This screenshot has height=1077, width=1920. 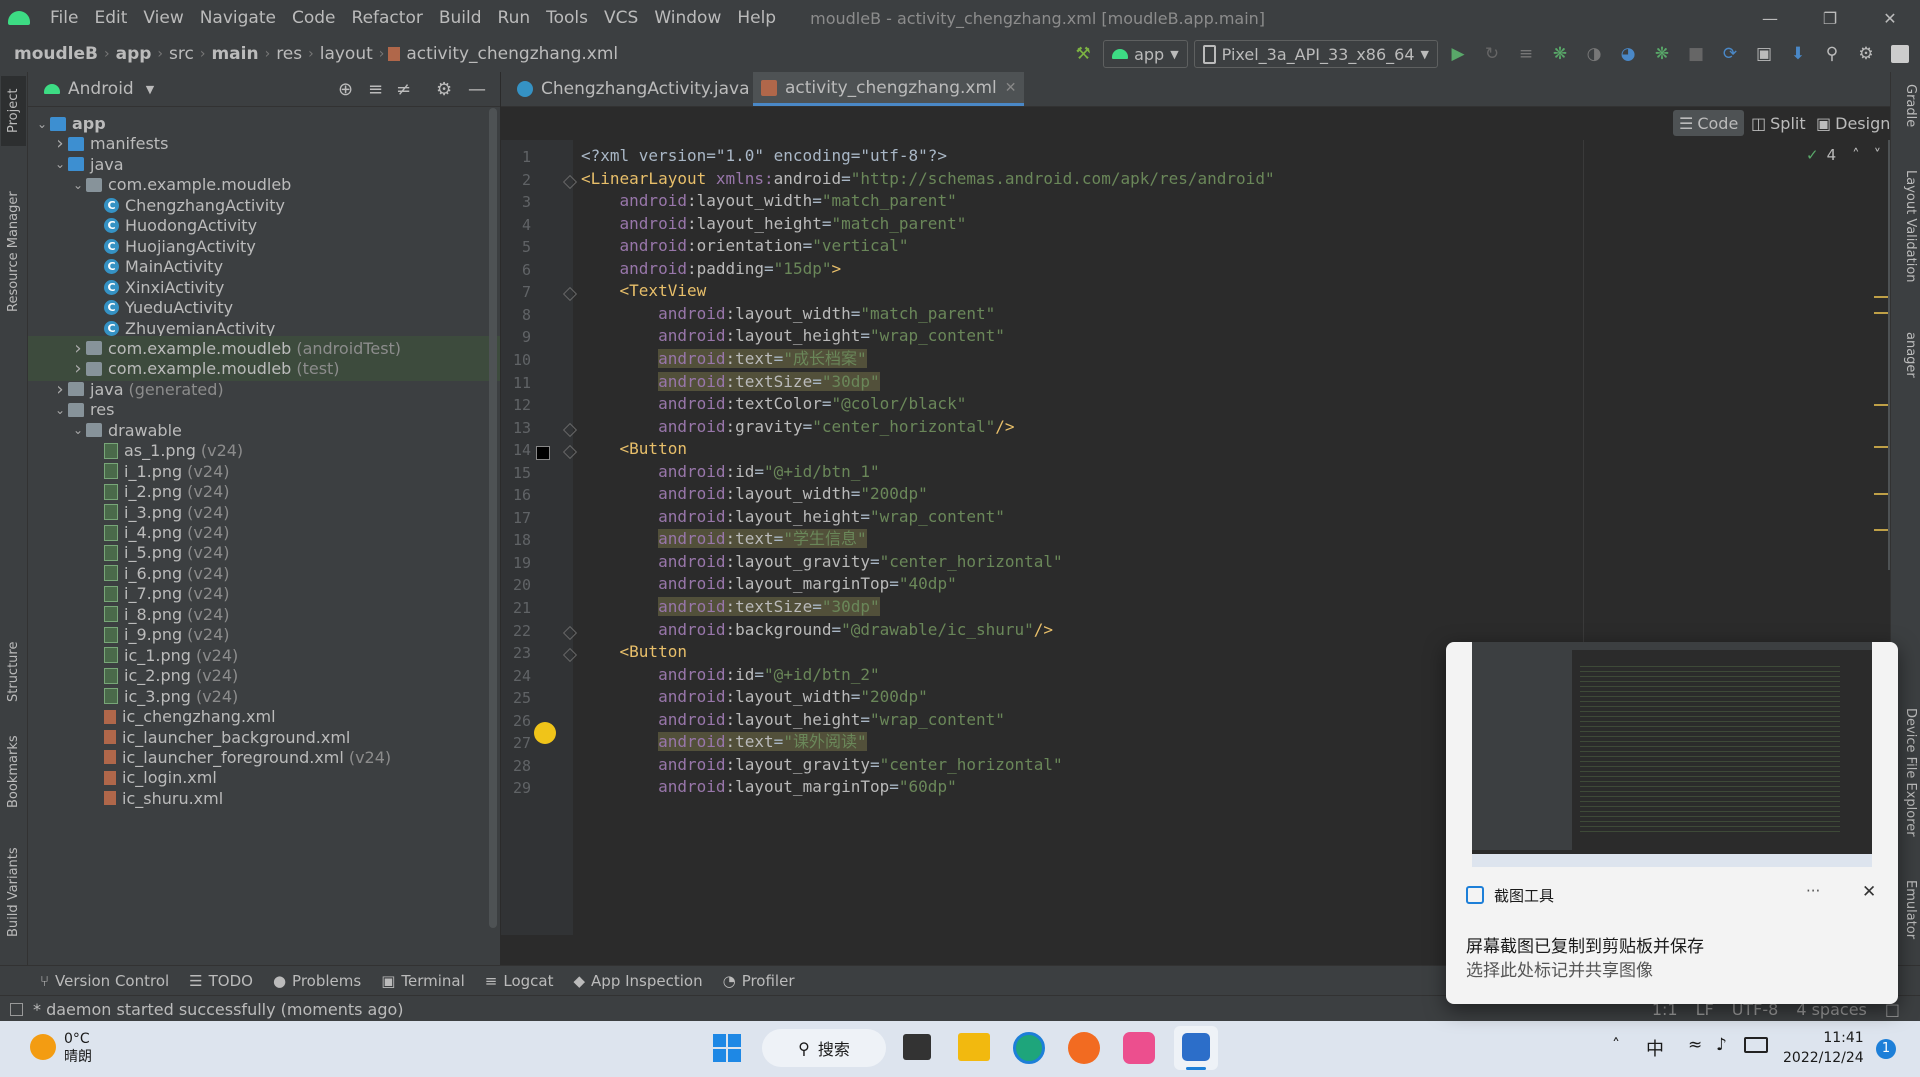 What do you see at coordinates (1721, 1045) in the screenshot?
I see `volume-icon: ♪` at bounding box center [1721, 1045].